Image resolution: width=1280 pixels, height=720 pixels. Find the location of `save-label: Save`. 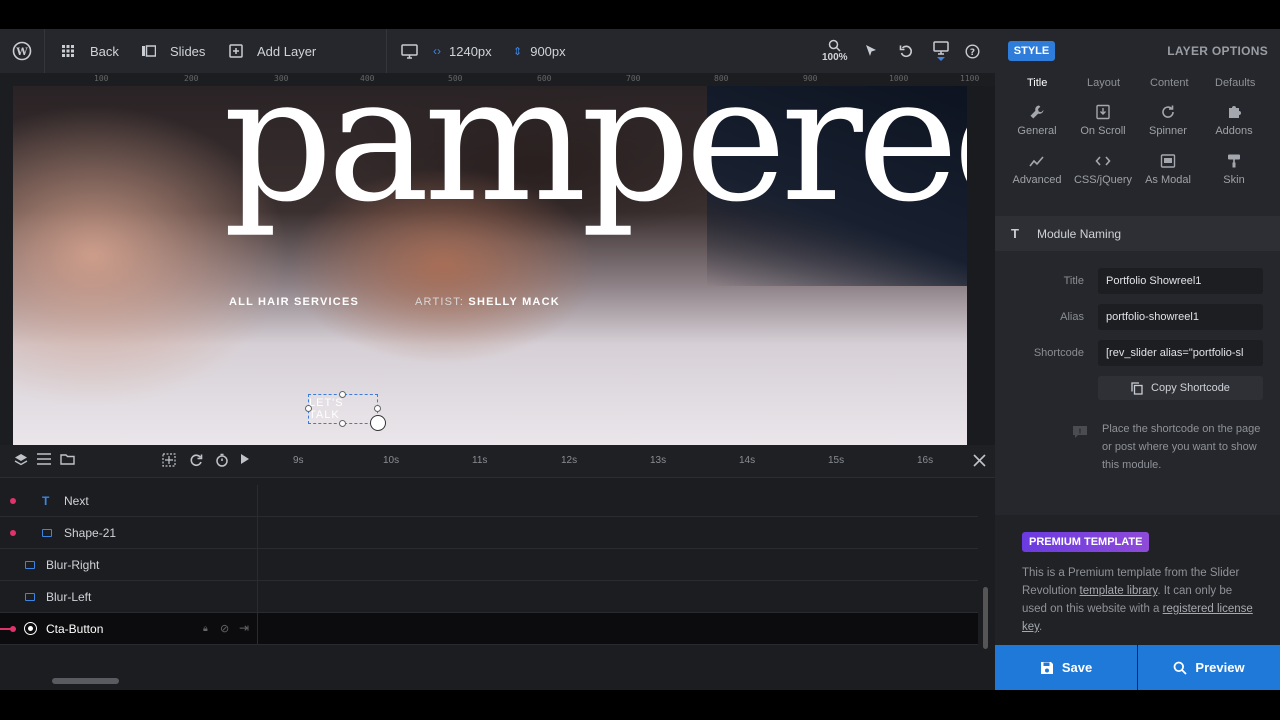

save-label: Save is located at coordinates (1077, 667).